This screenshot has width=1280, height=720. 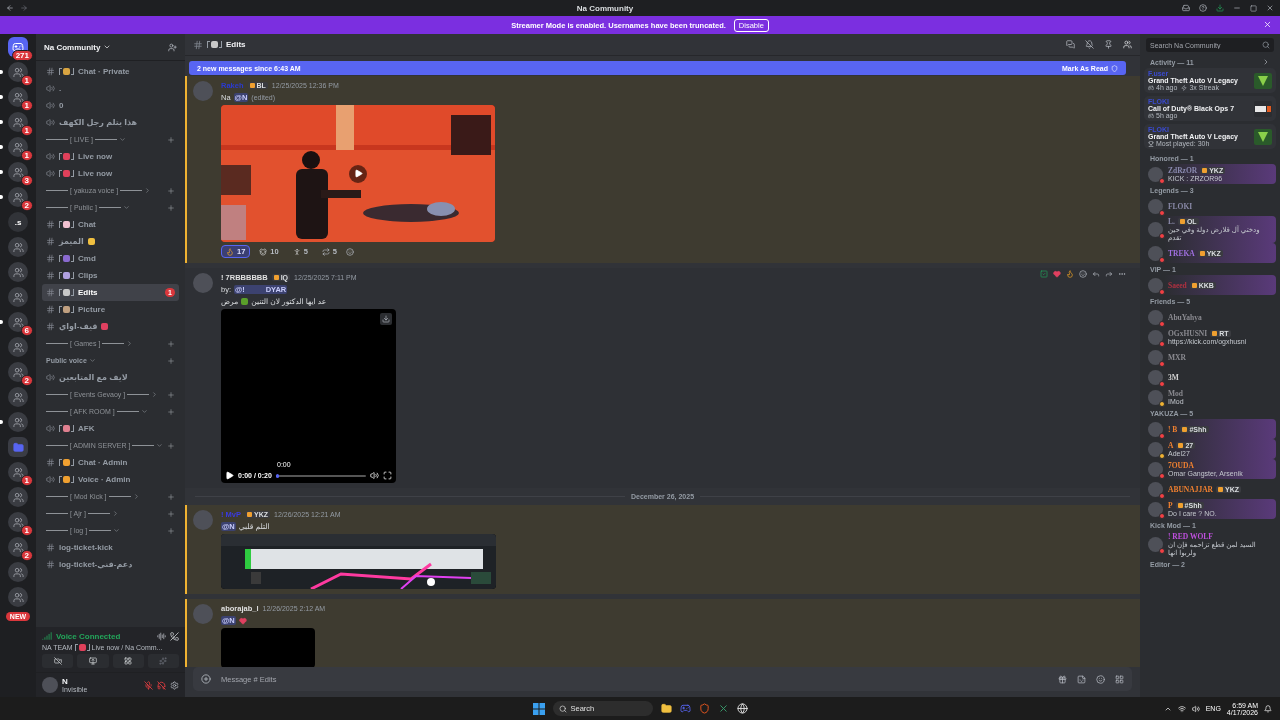 I want to click on seek-bar, so click(x=320, y=475).